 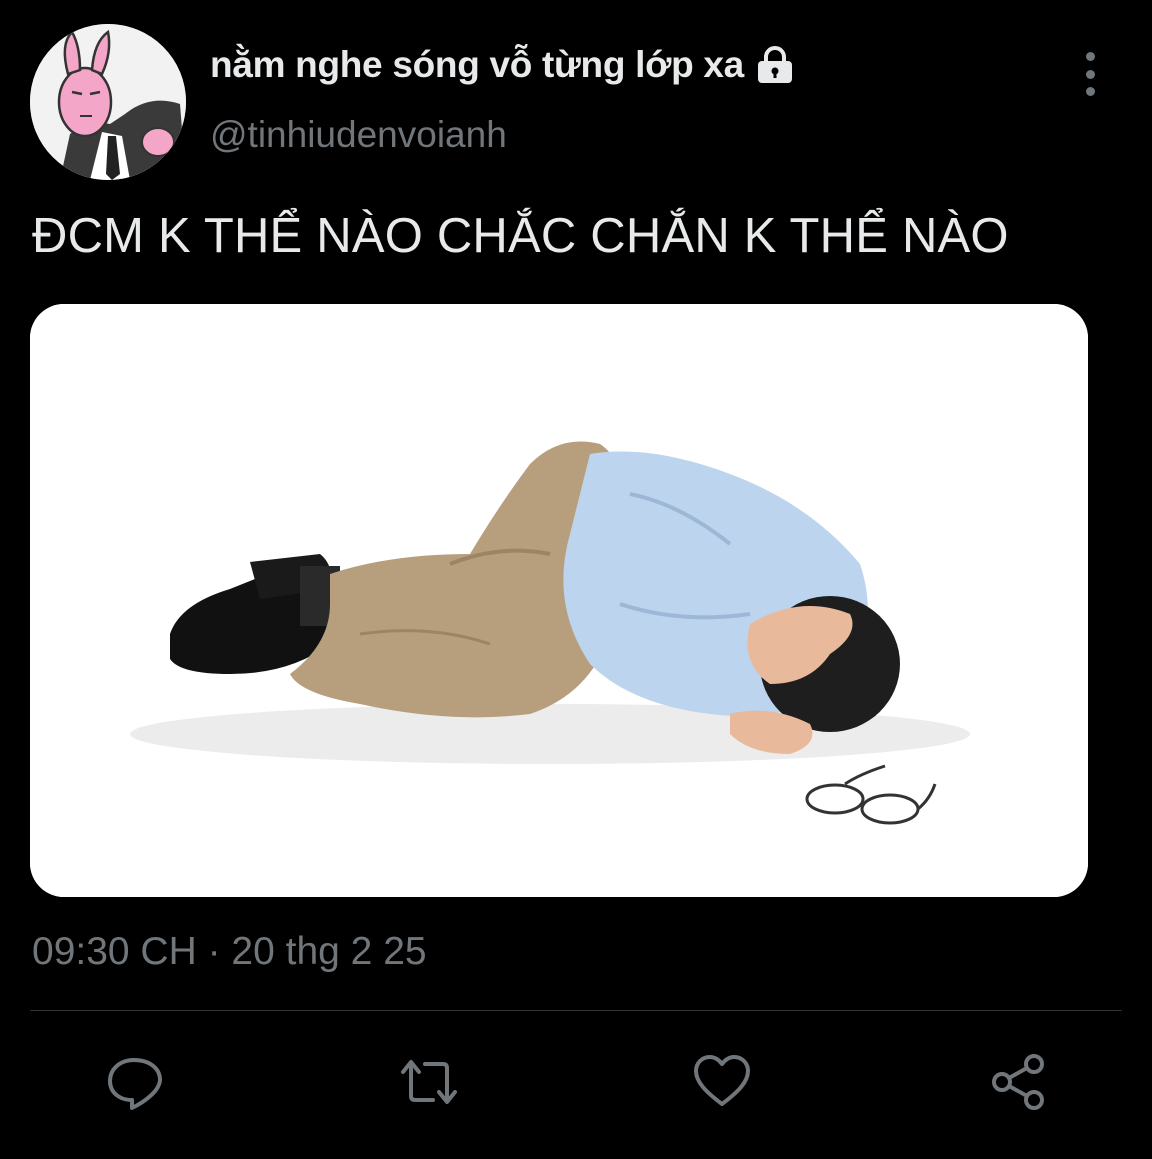 I want to click on lock-icon, so click(x=775, y=65).